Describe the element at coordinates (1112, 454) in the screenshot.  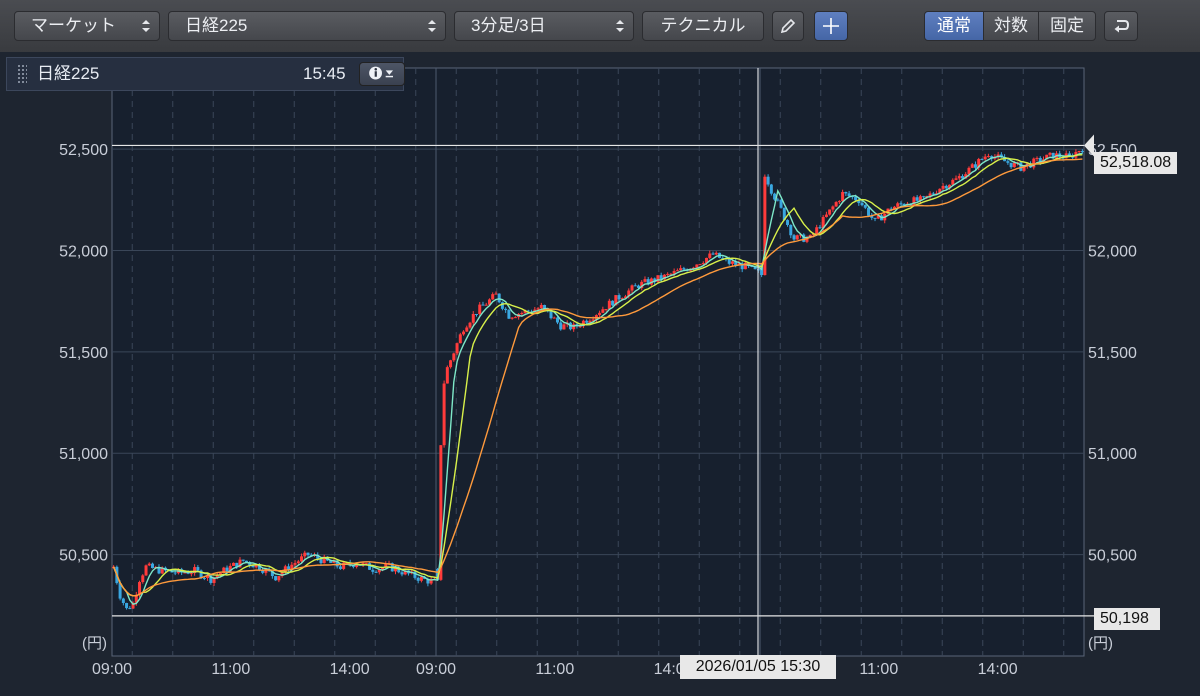
I see `y-tick-label-right: 51,000` at that location.